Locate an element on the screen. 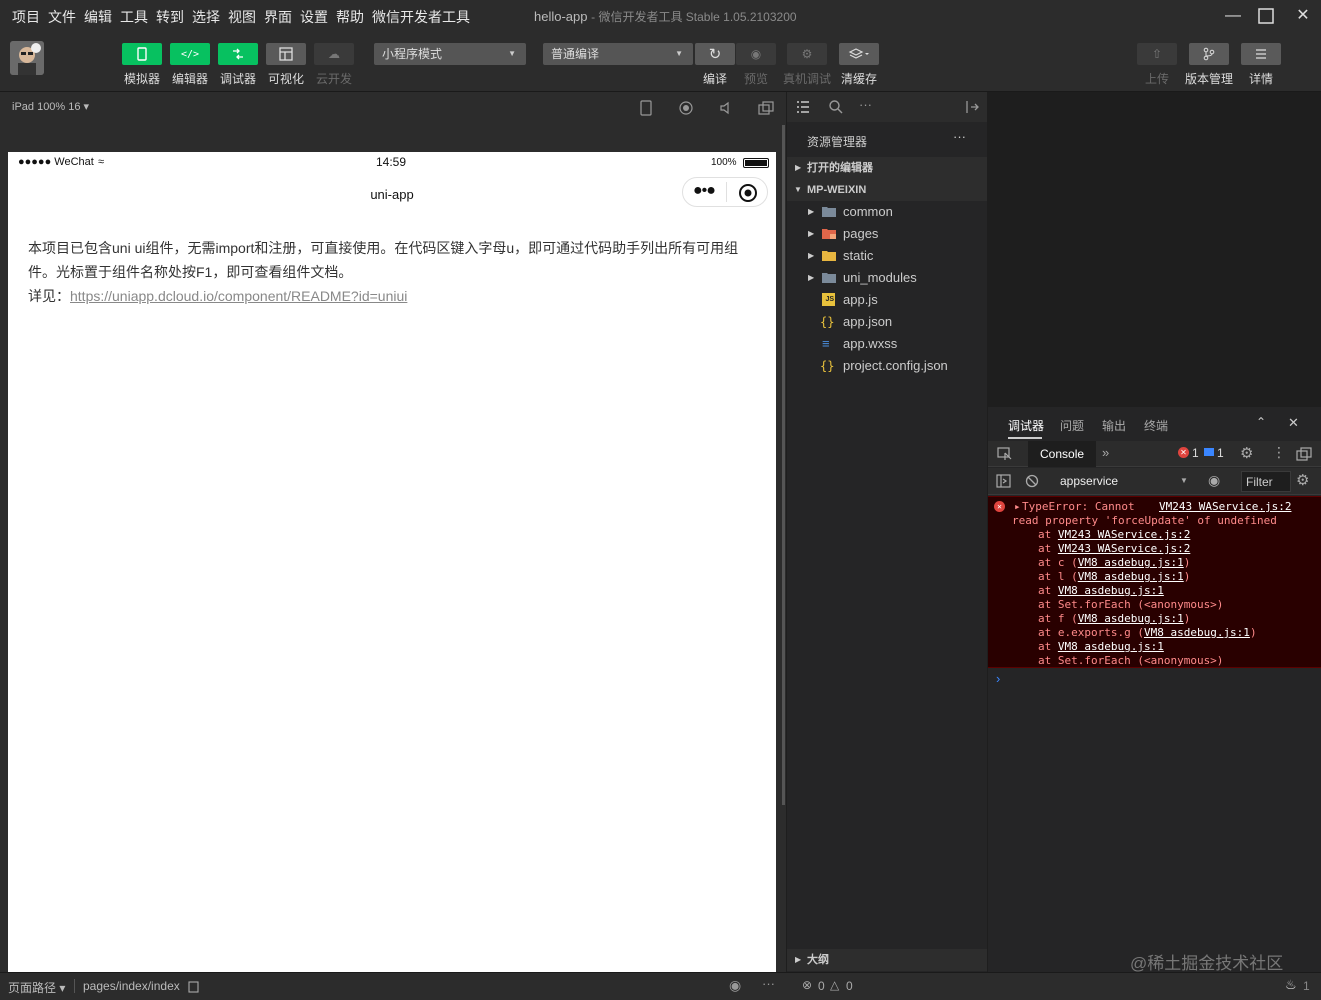  chevron-right-icon: ▶ is located at coordinates (811, 211).